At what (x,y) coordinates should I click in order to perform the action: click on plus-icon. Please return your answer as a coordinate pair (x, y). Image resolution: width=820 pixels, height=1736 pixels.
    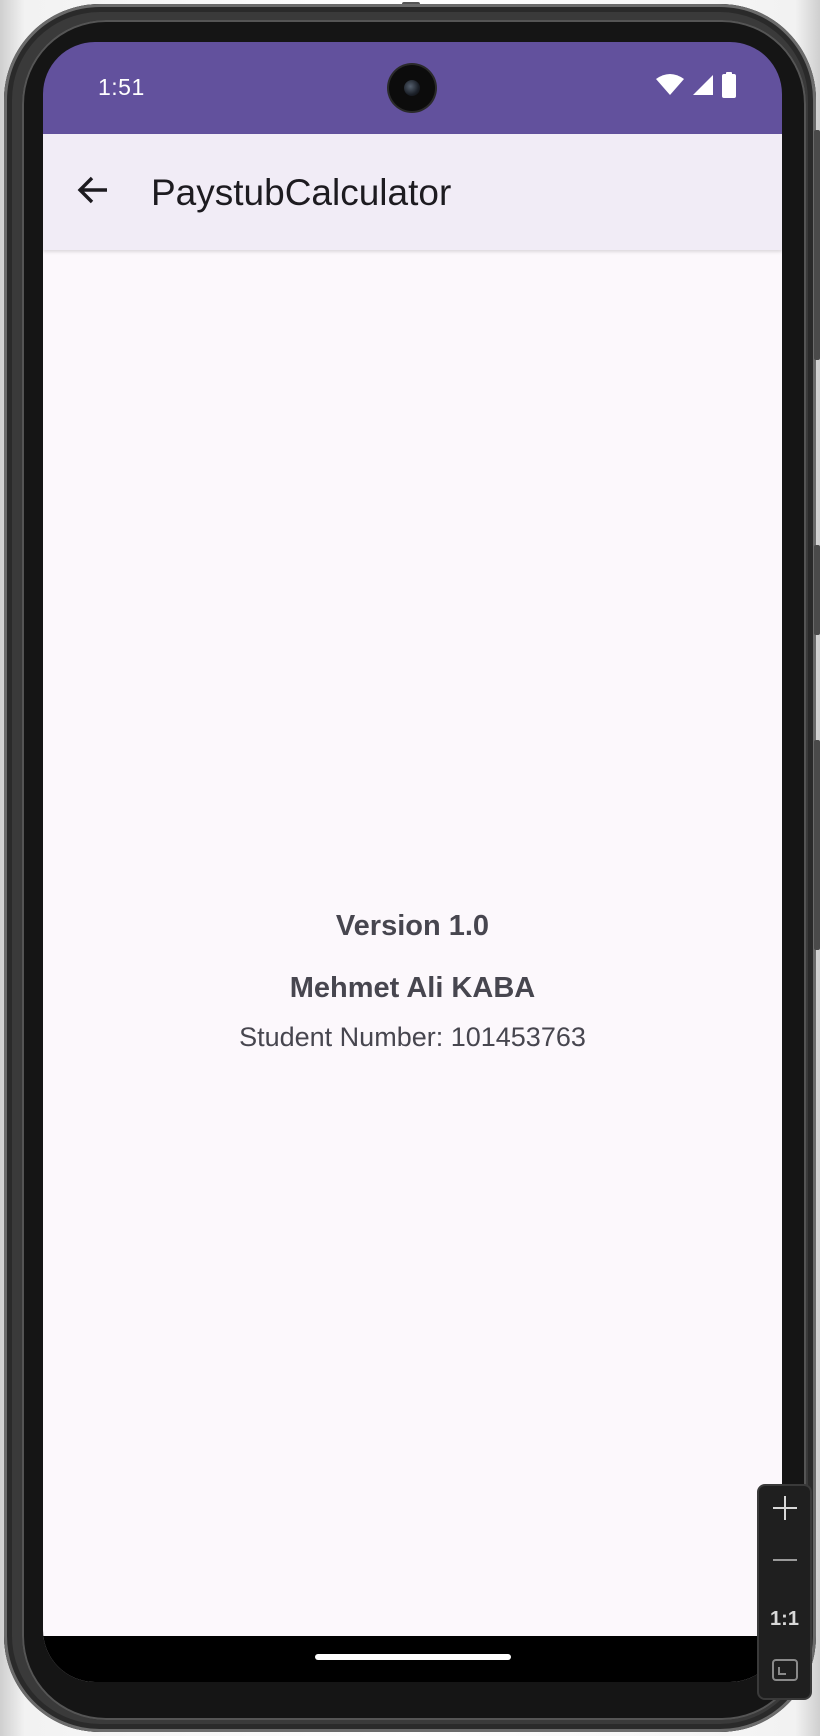
    Looking at the image, I should click on (785, 1511).